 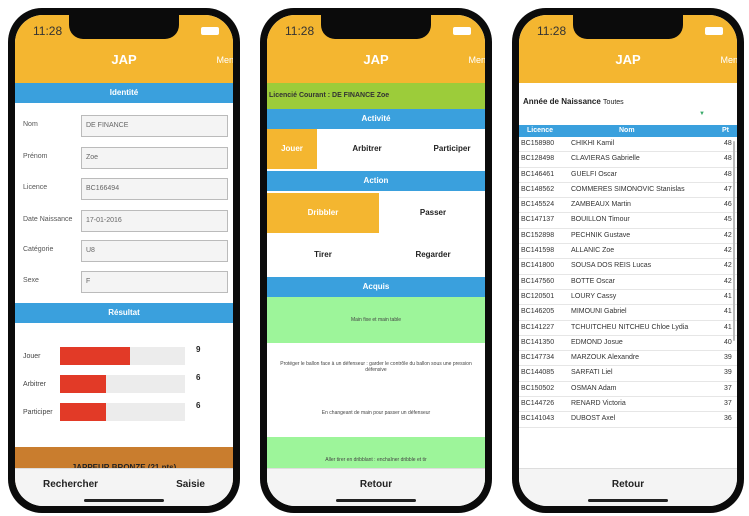 I want to click on sexe-input: F, so click(x=154, y=282).